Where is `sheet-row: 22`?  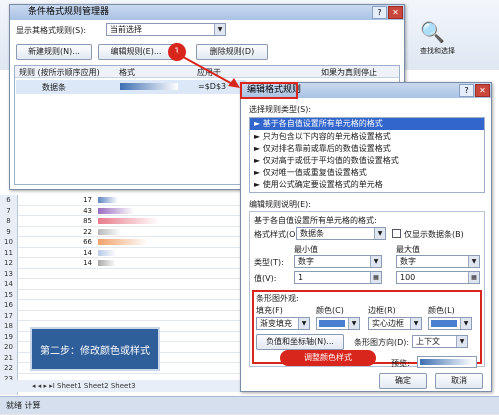
sheet-row: 22 is located at coordinates (133, 232).